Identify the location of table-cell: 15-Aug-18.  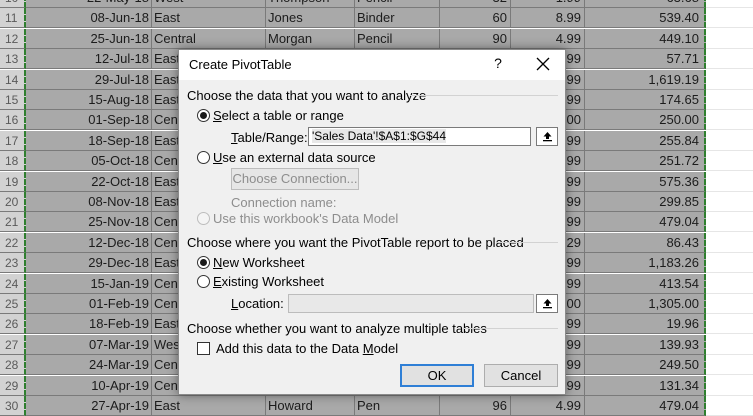
(89, 100).